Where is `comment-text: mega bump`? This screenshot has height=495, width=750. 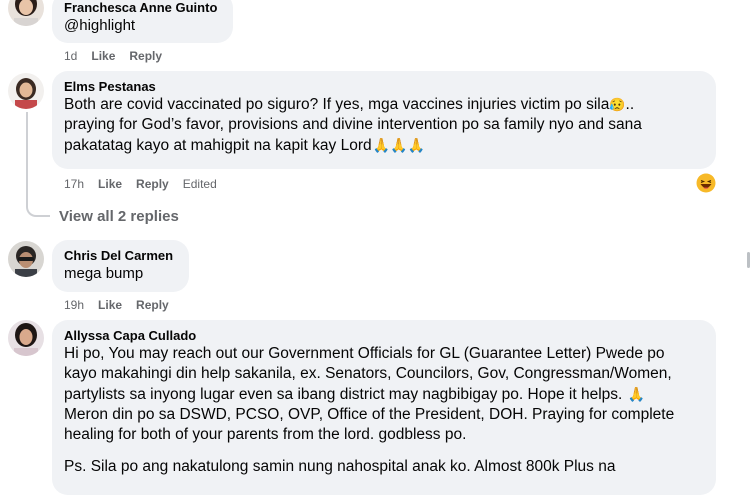
comment-text: mega bump is located at coordinates (104, 273).